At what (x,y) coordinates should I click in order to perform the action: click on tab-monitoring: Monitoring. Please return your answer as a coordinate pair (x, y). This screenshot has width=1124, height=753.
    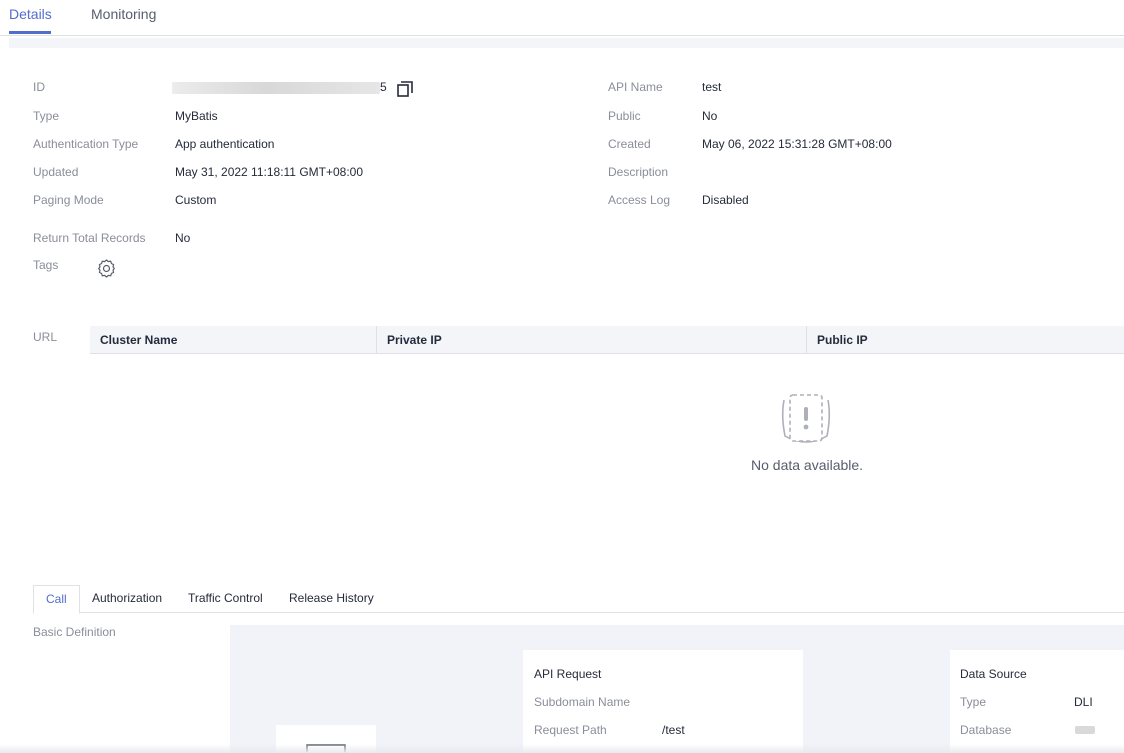
    Looking at the image, I should click on (123, 14).